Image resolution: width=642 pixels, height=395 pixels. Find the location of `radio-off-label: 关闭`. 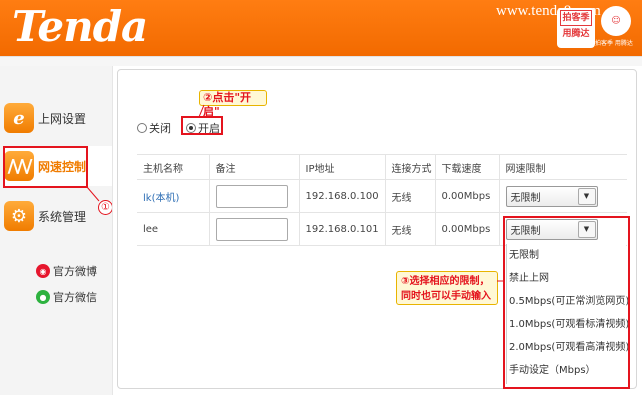

radio-off-label: 关闭 is located at coordinates (160, 128).